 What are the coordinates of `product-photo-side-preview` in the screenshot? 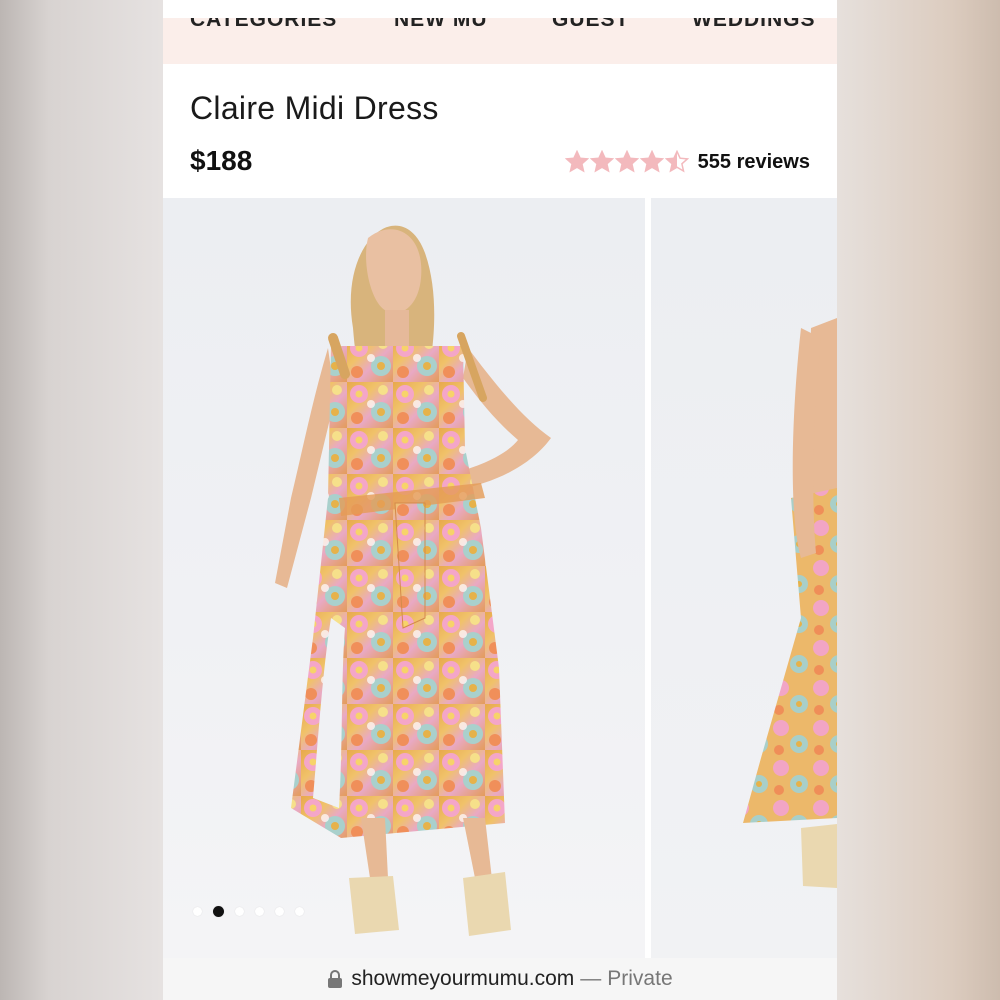 It's located at (744, 578).